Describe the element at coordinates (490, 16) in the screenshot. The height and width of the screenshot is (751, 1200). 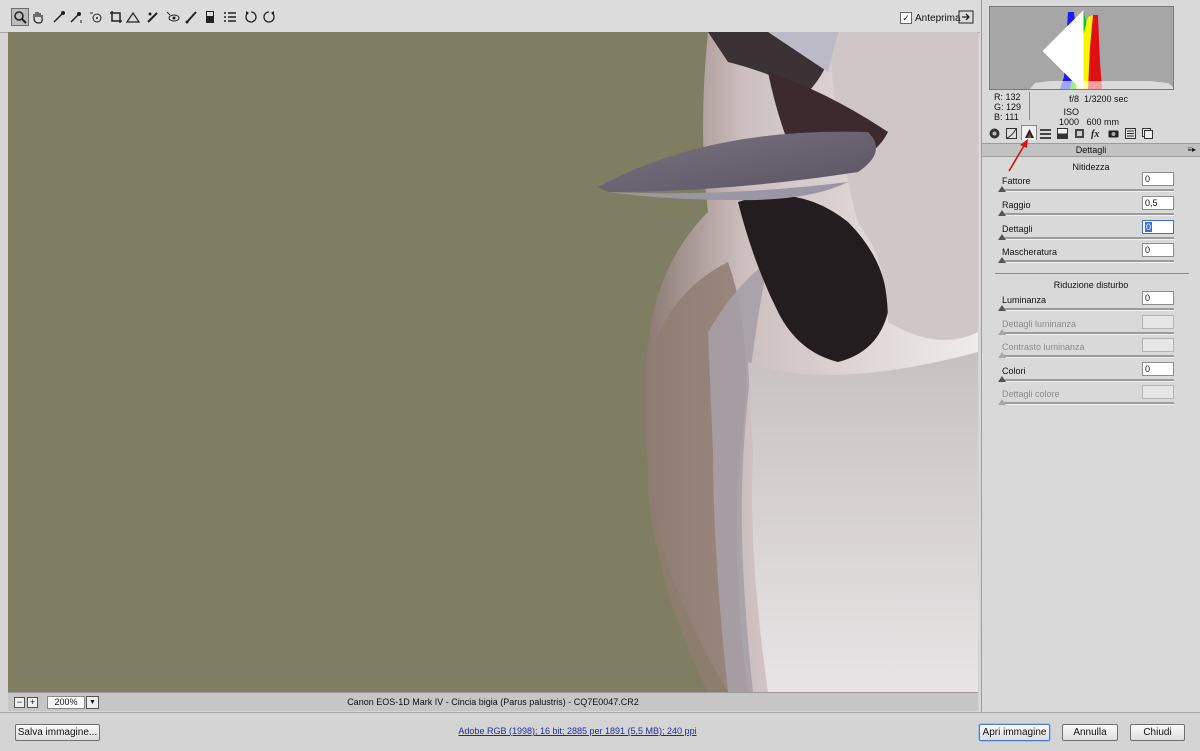
I see `toolbar: ✓ Anteprima` at that location.